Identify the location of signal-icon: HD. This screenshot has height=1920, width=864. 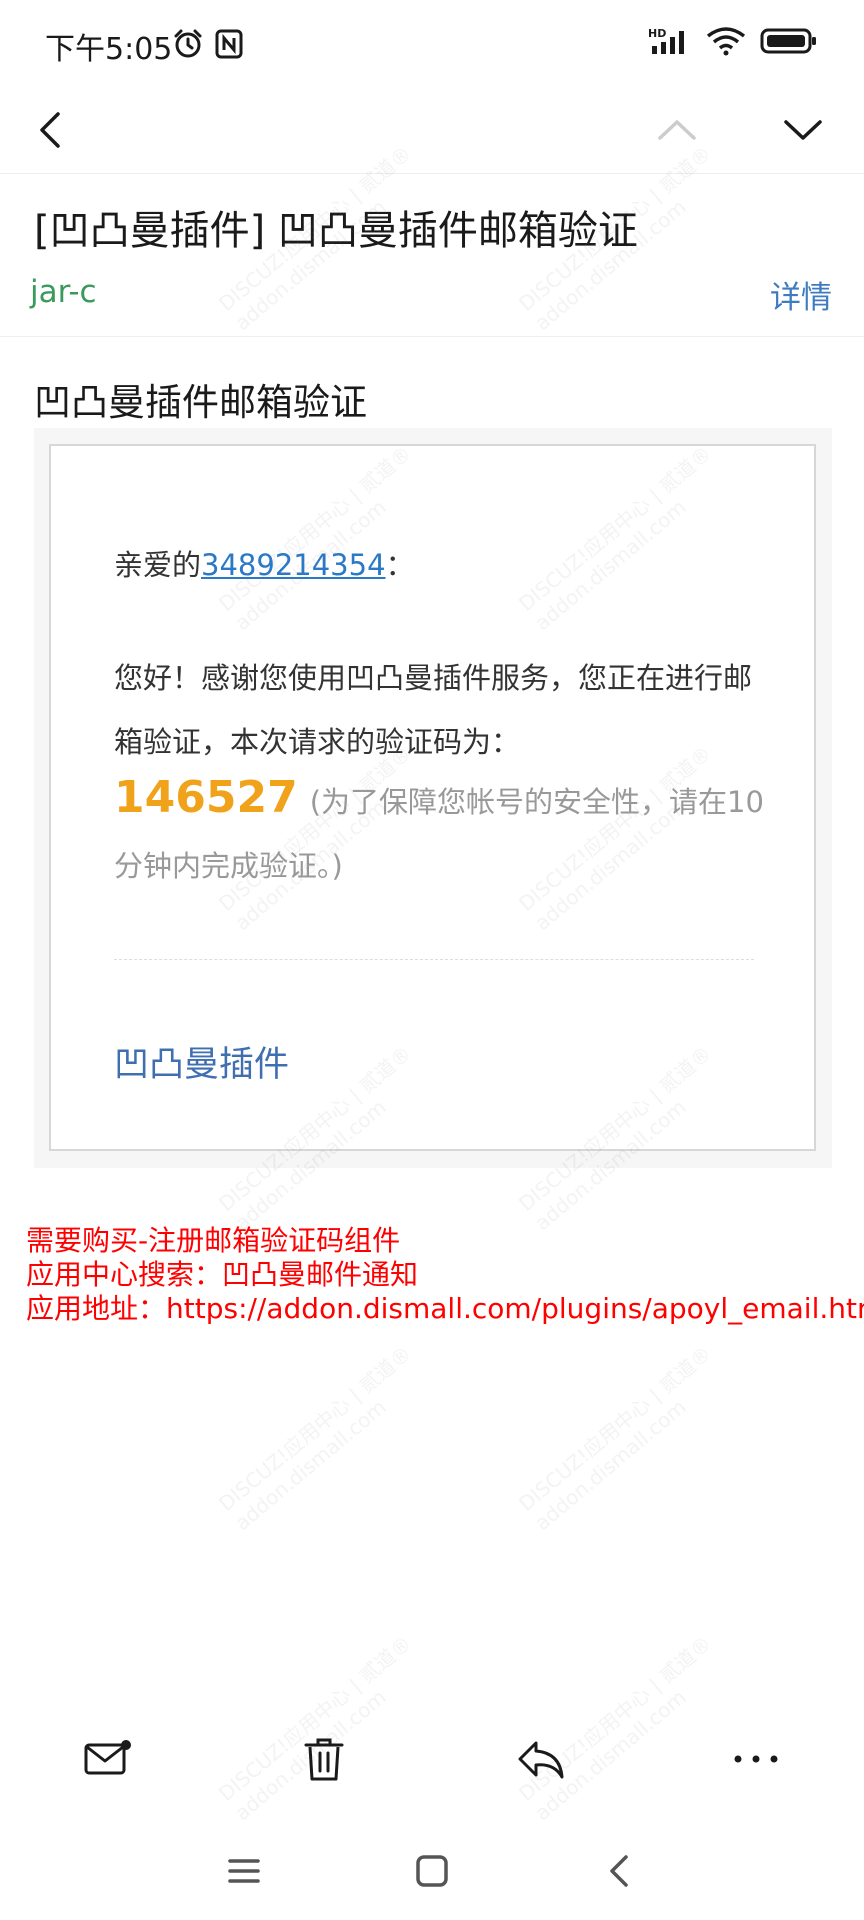
(666, 40).